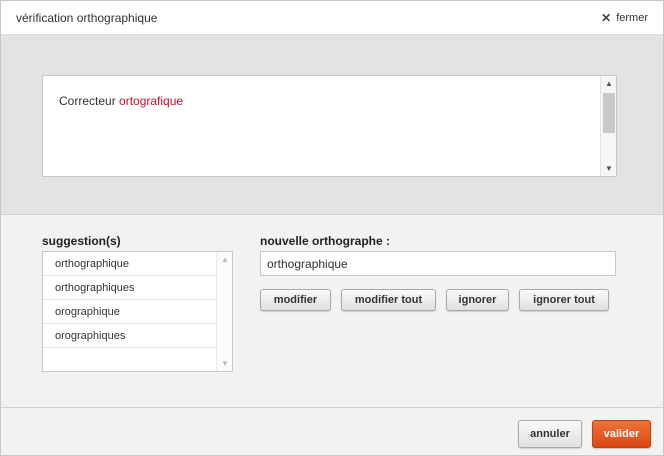 This screenshot has width=664, height=456. What do you see at coordinates (151, 101) in the screenshot?
I see `misspelled-word: ortografique` at bounding box center [151, 101].